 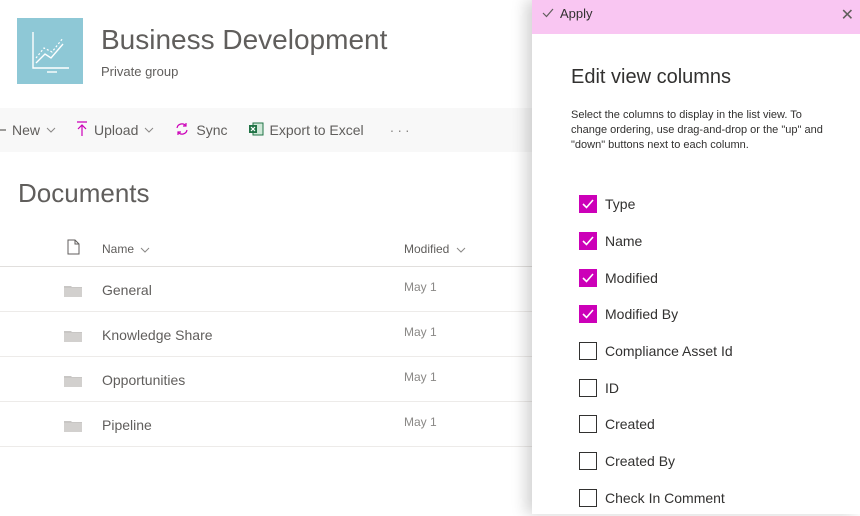 I want to click on column-header-name: Name, so click(x=126, y=249).